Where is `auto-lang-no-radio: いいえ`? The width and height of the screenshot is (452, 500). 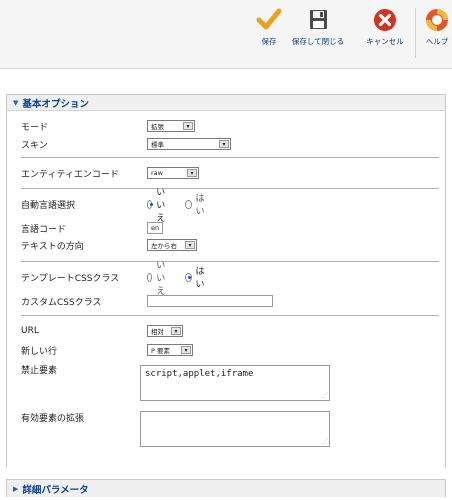
auto-lang-no-radio: いいえ is located at coordinates (158, 204).